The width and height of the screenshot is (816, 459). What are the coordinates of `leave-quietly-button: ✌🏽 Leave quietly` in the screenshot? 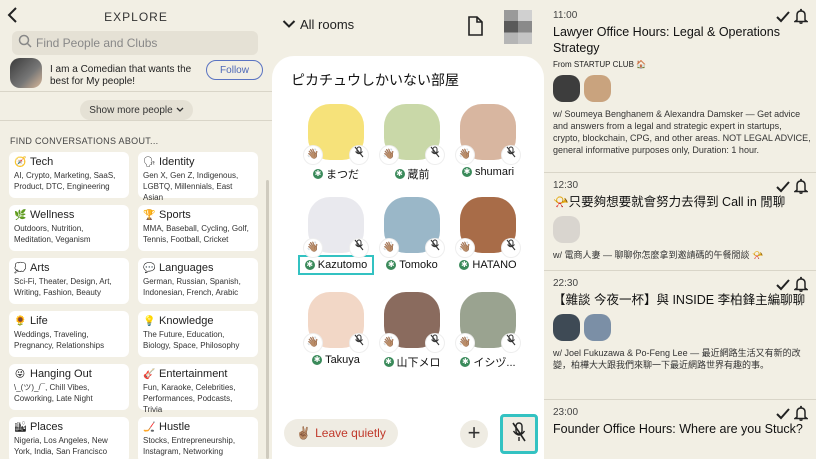 It's located at (341, 433).